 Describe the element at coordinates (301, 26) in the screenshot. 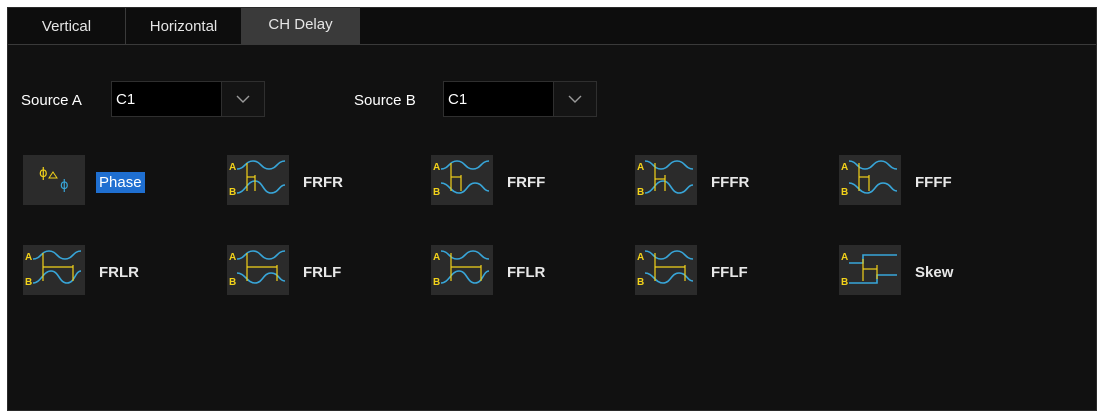

I see `tab-ch-delay: CH Delay` at that location.